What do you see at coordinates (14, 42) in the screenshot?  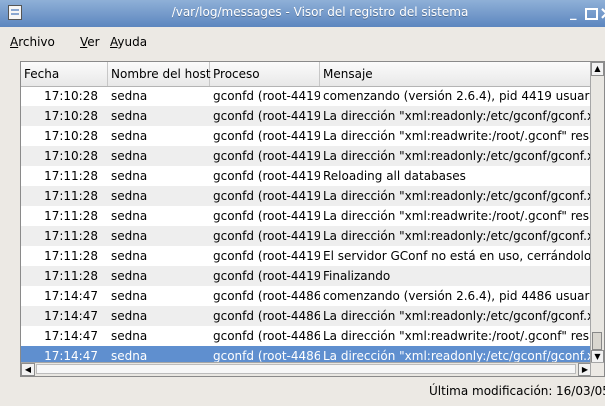 I see `menu-archivo-accesskey: A` at bounding box center [14, 42].